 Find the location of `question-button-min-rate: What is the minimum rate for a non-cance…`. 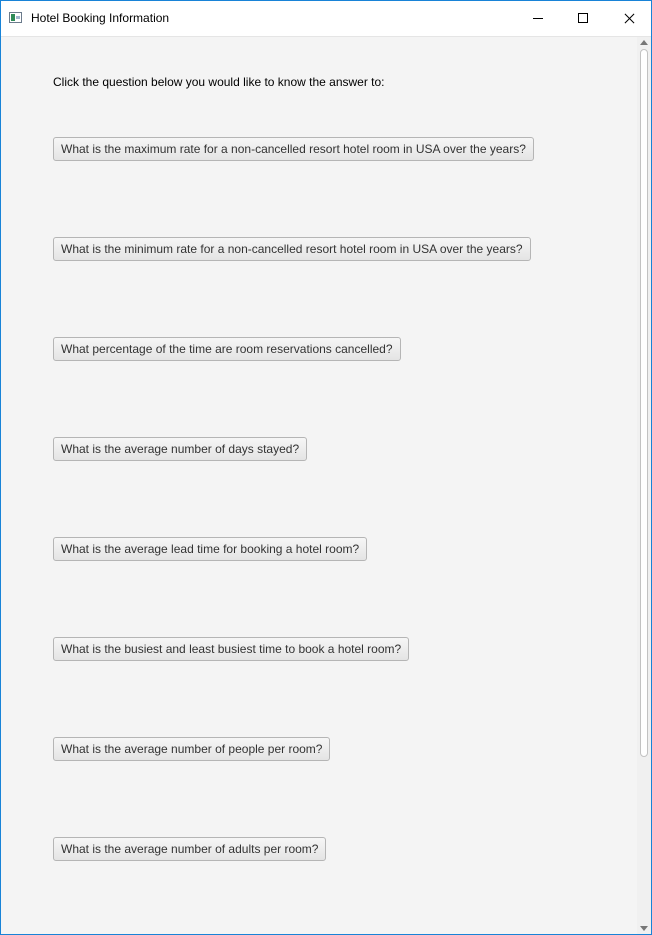

question-button-min-rate: What is the minimum rate for a non-cance… is located at coordinates (292, 249).